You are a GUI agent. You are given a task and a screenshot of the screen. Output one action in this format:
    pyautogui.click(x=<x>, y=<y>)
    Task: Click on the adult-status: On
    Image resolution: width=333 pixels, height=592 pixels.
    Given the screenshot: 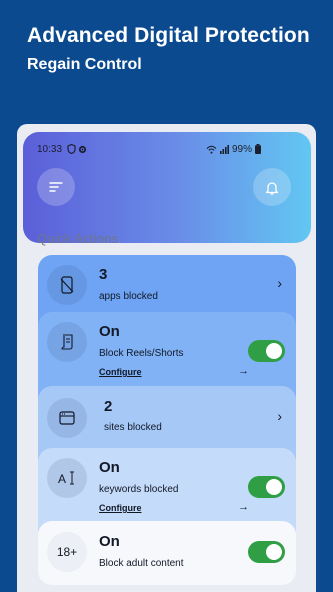 What is the action you would take?
    pyautogui.click(x=109, y=541)
    